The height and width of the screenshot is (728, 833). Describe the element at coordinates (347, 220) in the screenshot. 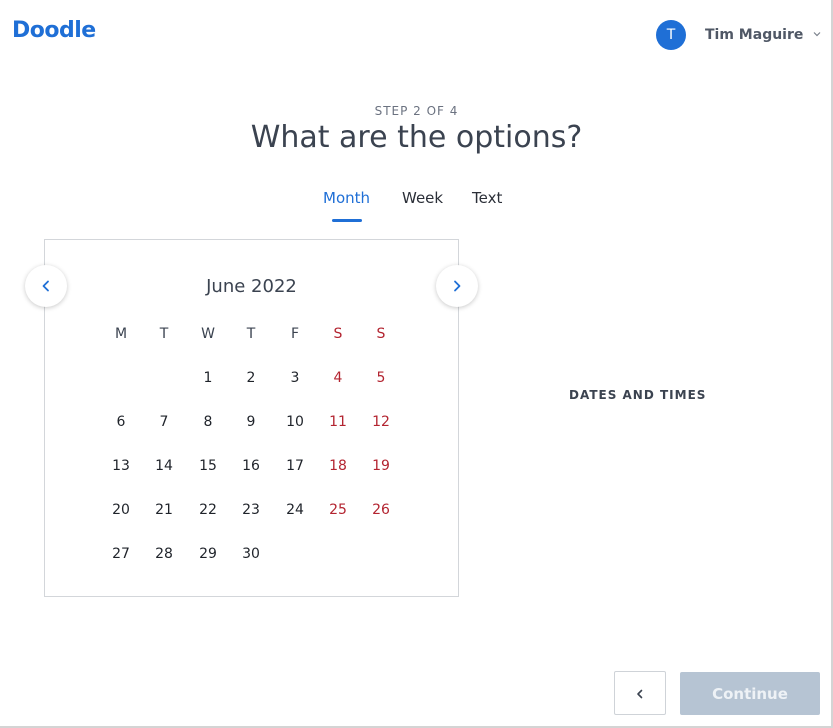

I see `active-tab-indicator` at that location.